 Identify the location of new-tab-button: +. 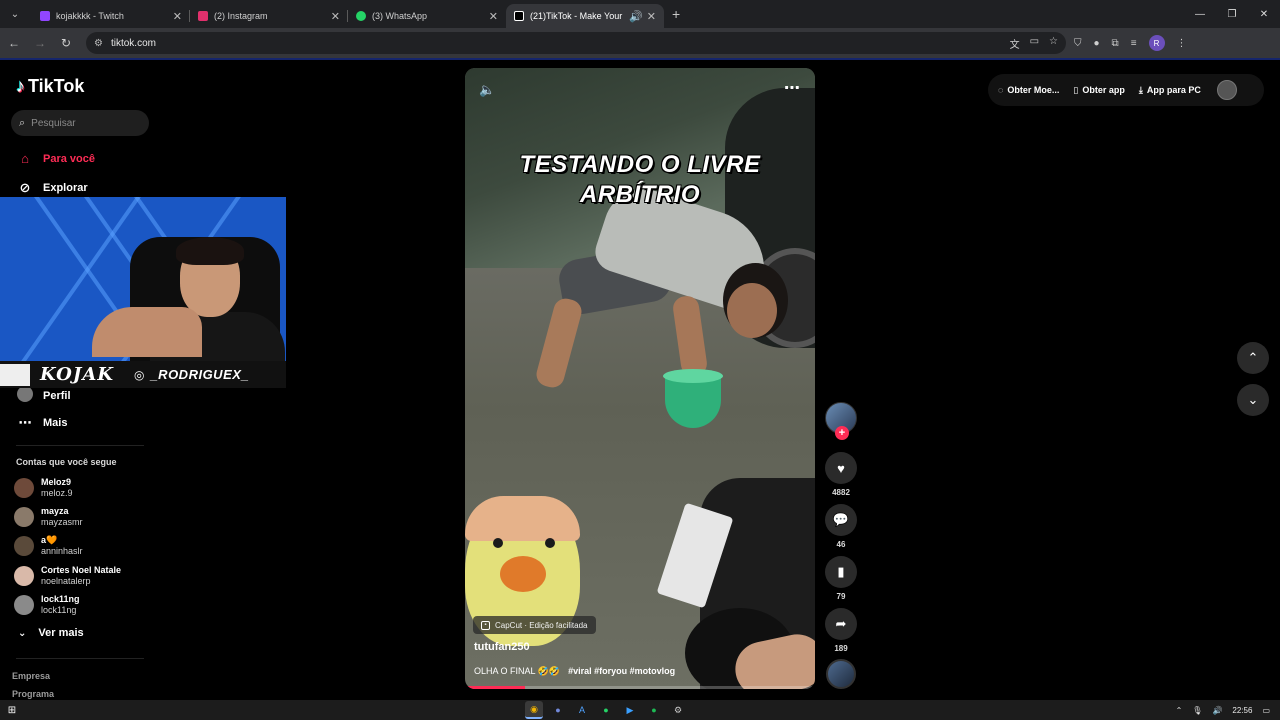
(676, 14).